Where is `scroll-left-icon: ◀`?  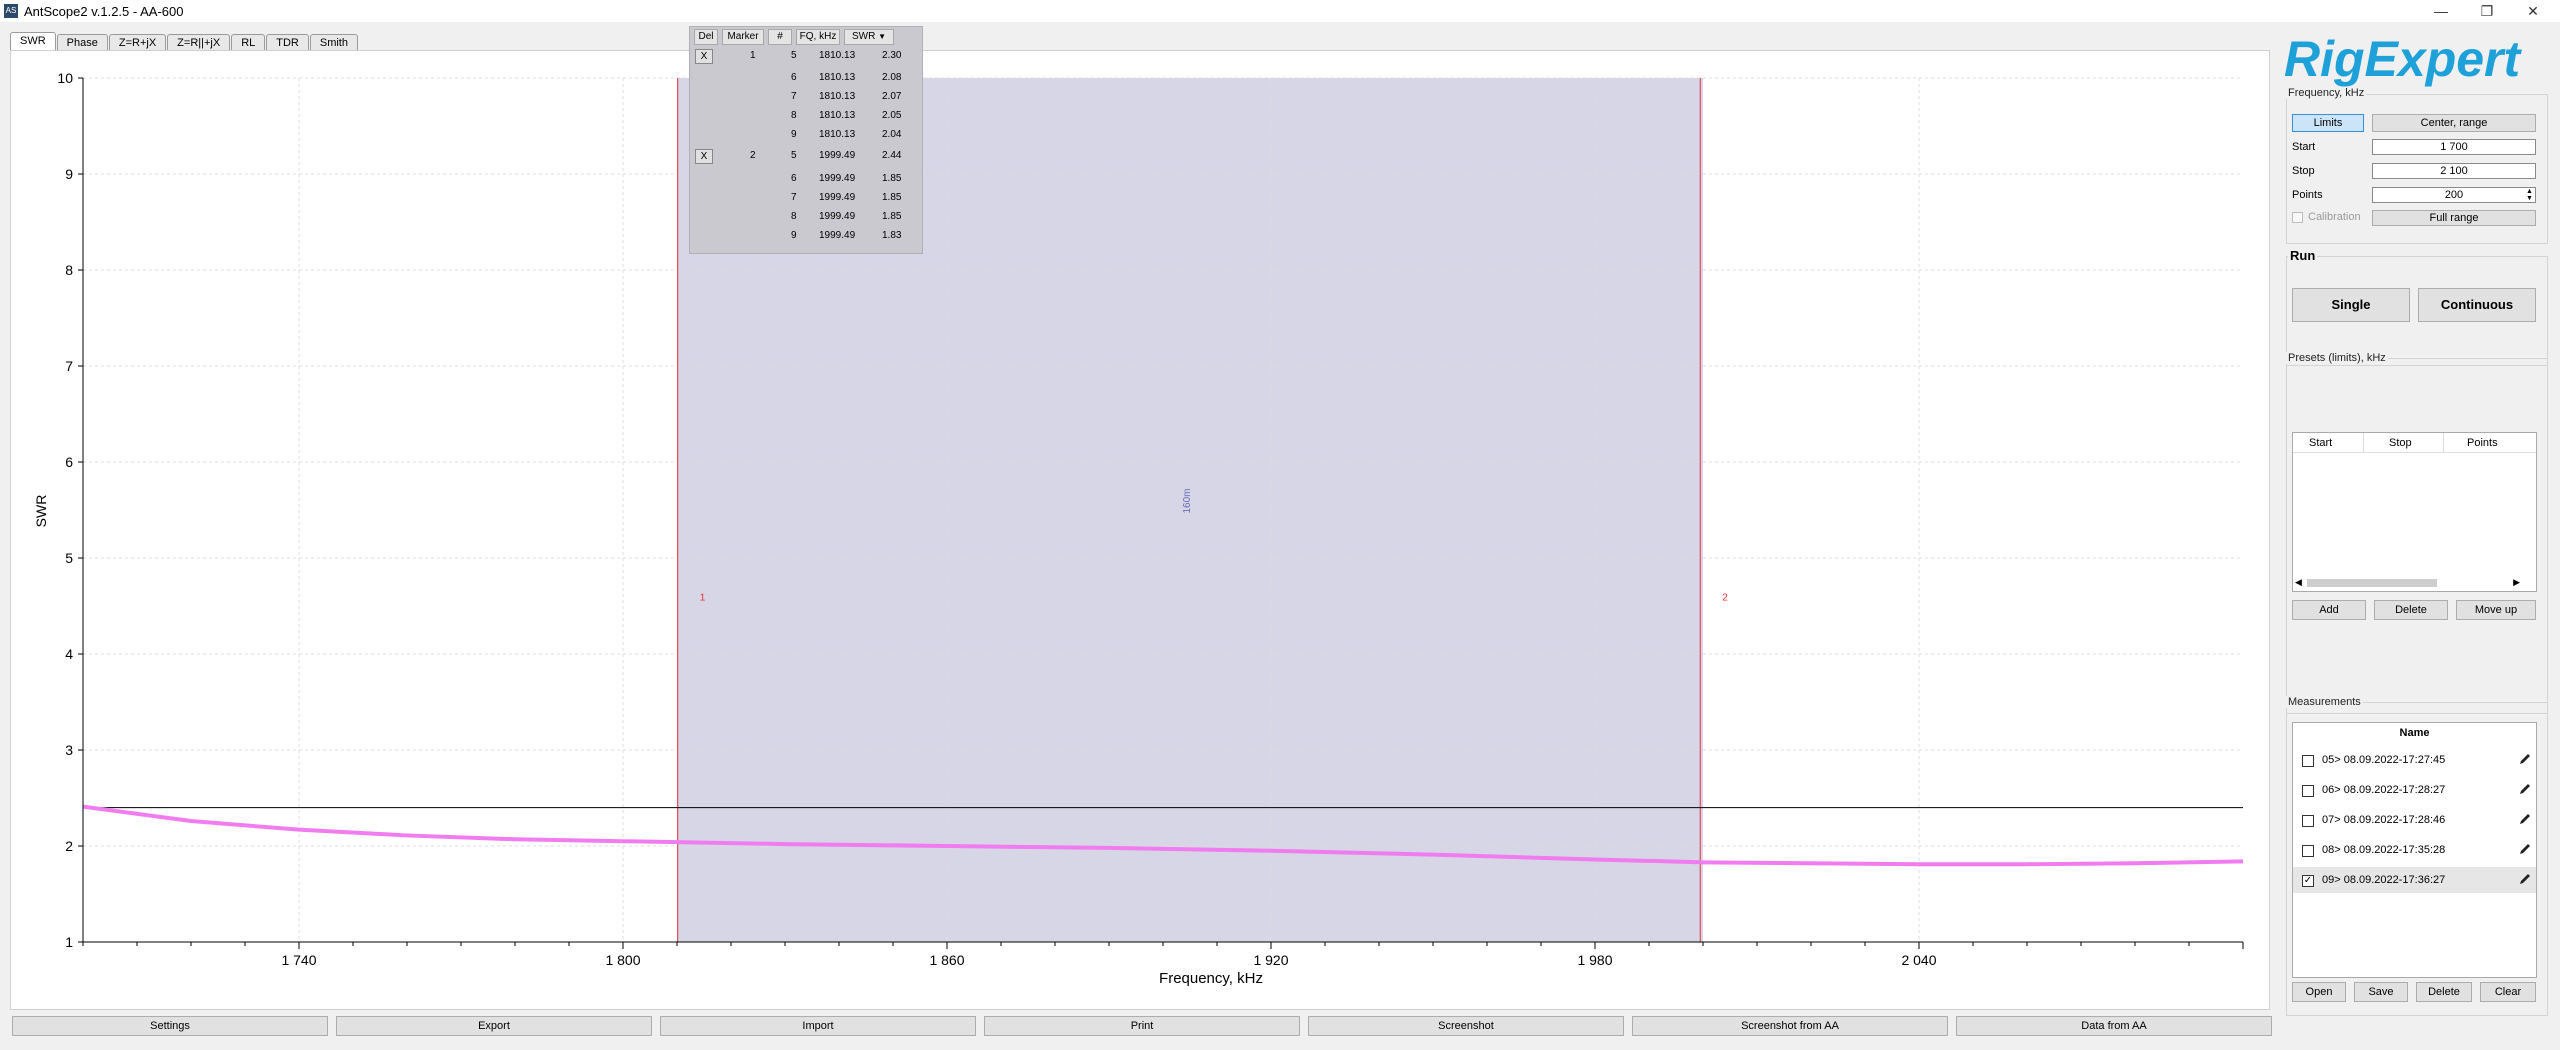 scroll-left-icon: ◀ is located at coordinates (2298, 582).